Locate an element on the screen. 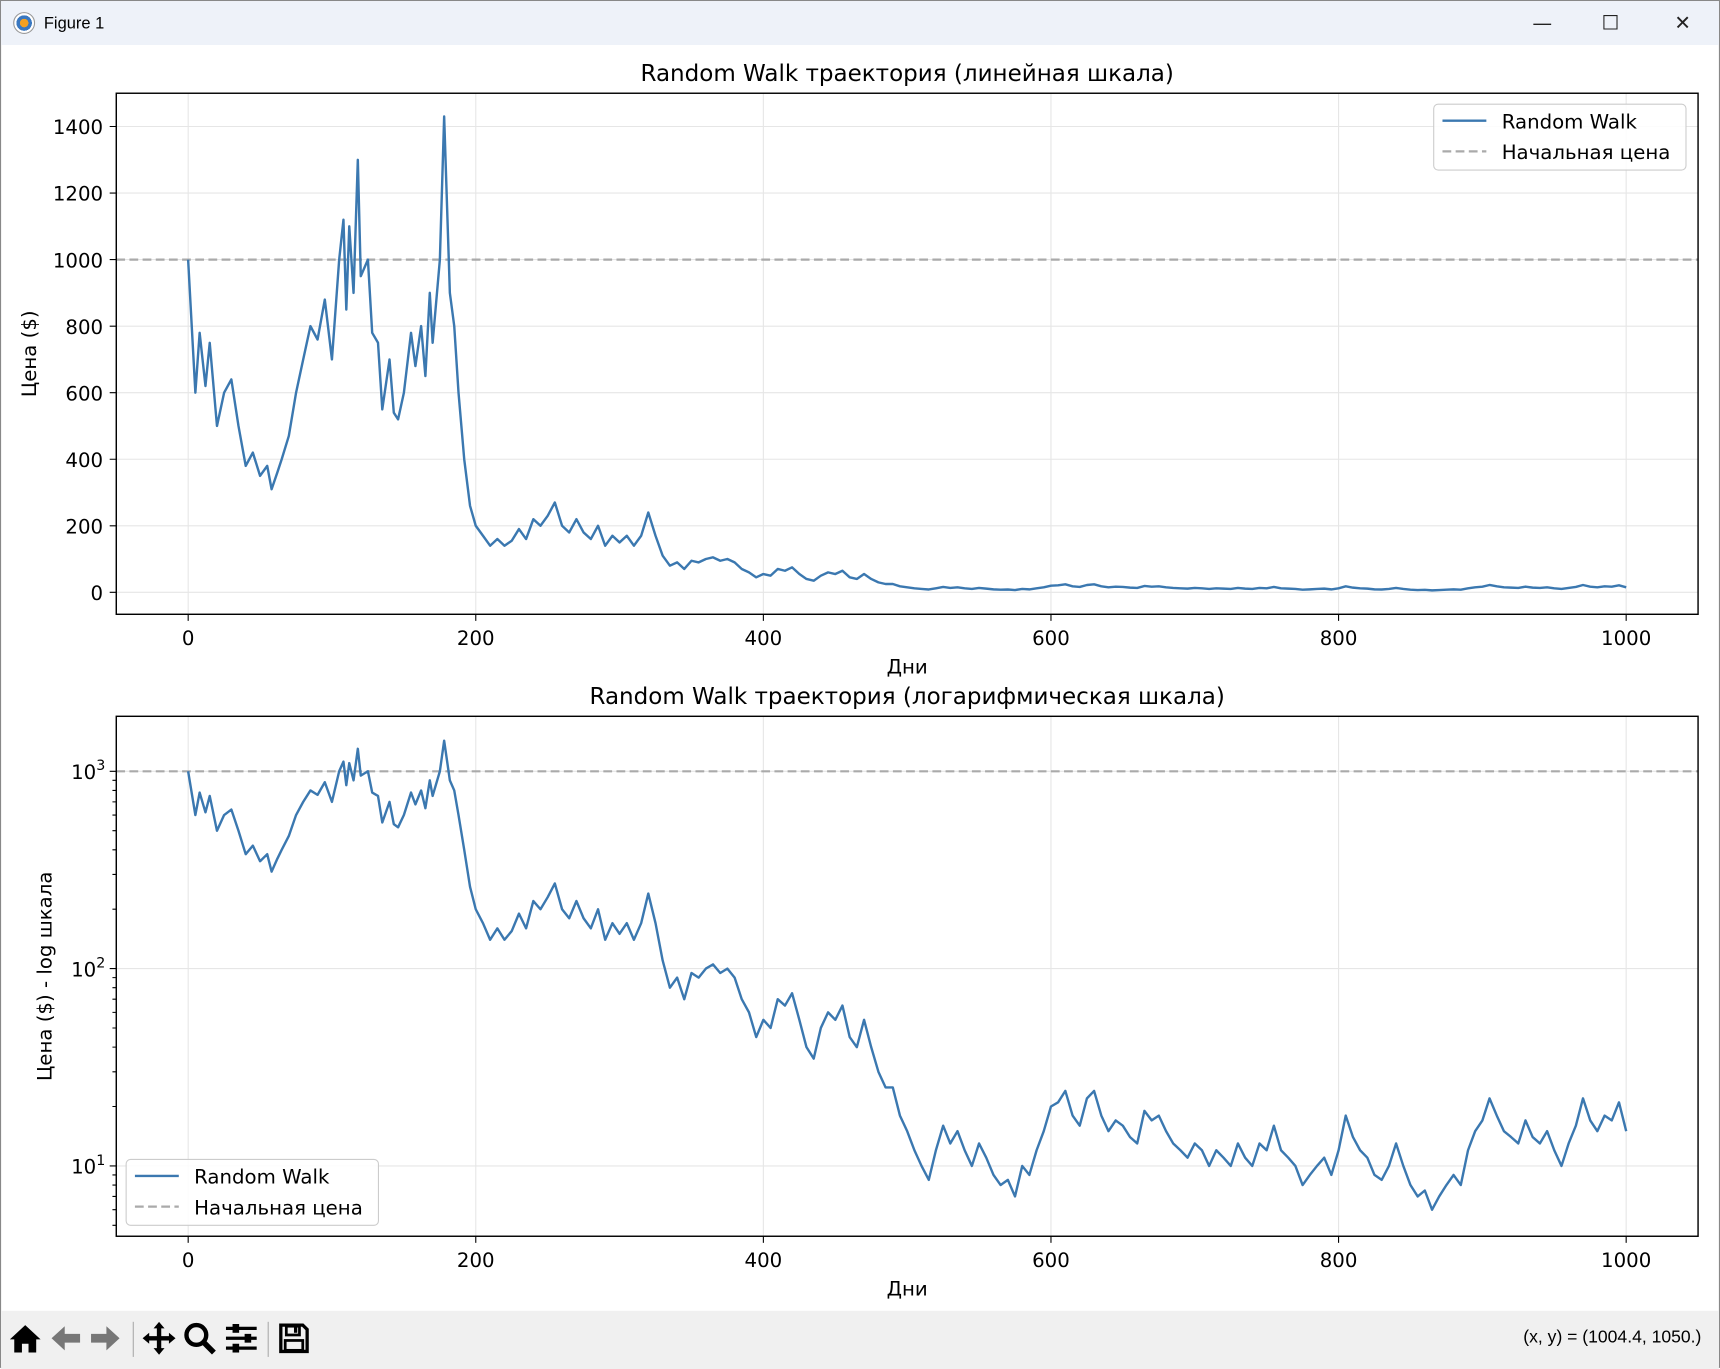  back-icon is located at coordinates (65, 1338).